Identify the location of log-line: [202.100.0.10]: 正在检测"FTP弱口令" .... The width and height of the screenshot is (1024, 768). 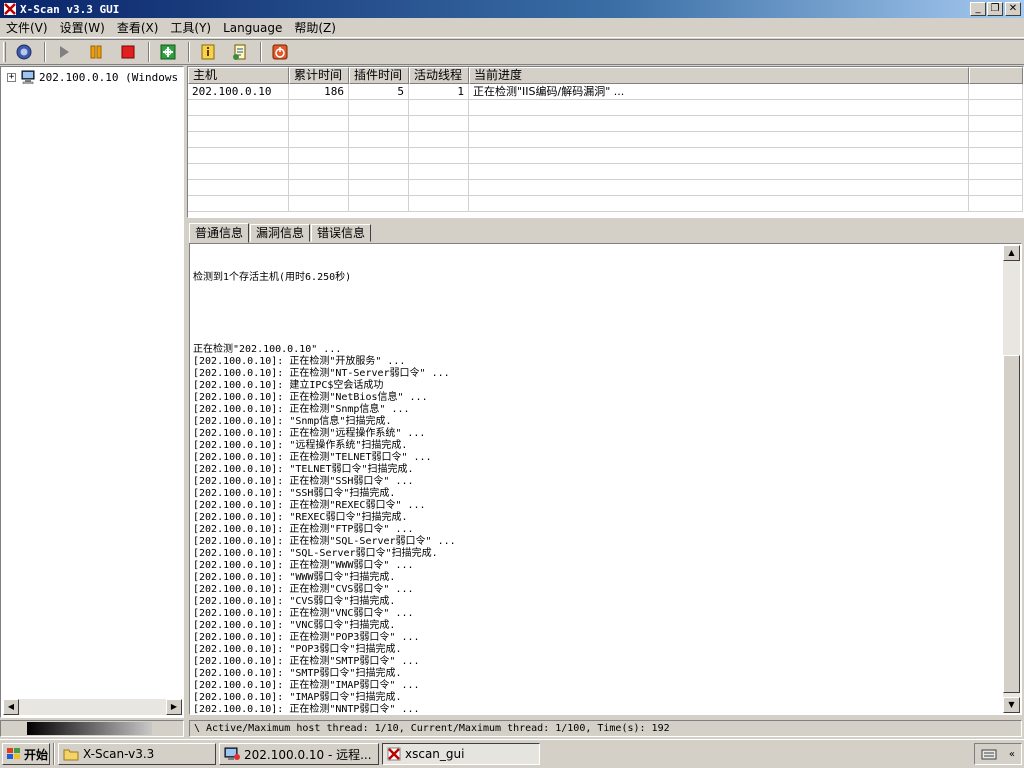
(303, 529).